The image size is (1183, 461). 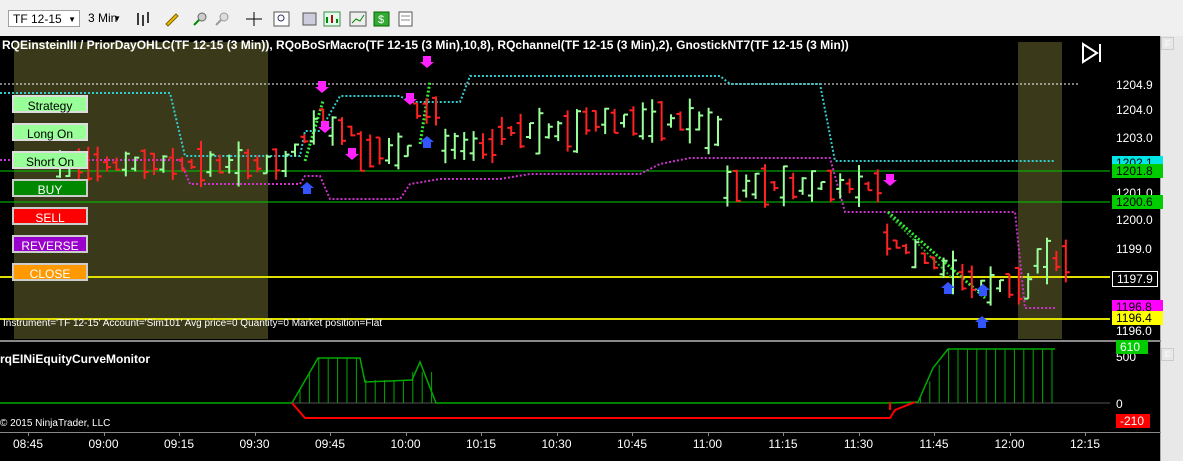 What do you see at coordinates (50, 272) in the screenshot?
I see `close-button: CLOSE` at bounding box center [50, 272].